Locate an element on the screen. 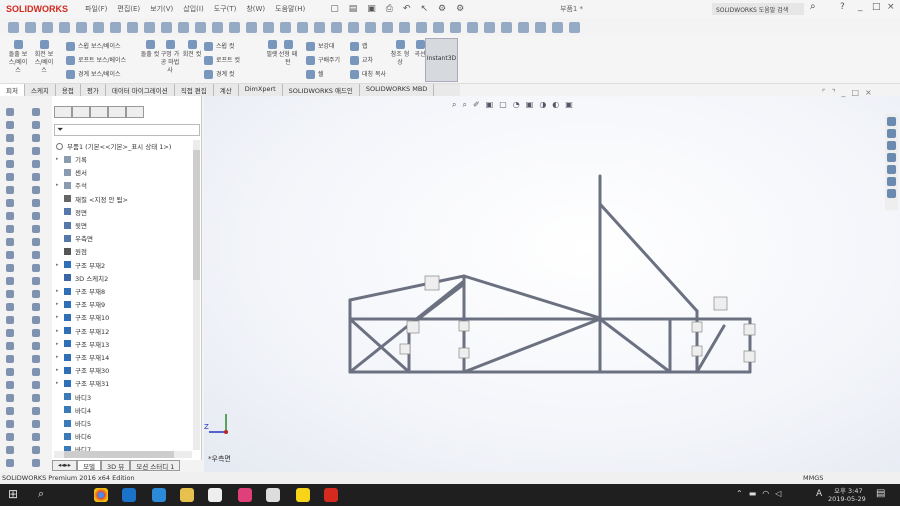 This screenshot has width=900, height=506. tree-item: ▸ 기록 is located at coordinates (71, 159).